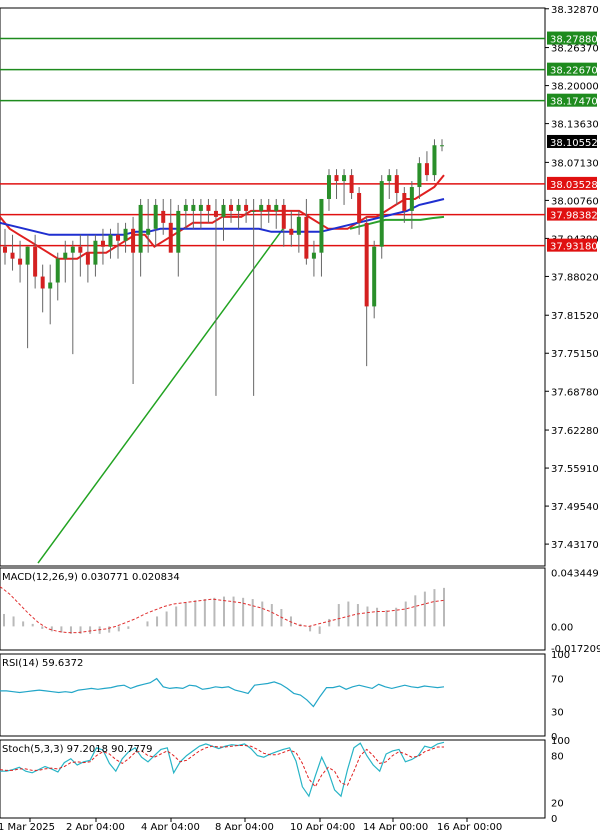  What do you see at coordinates (560, 655) in the screenshot?
I see `rsi-axis-label: 100` at bounding box center [560, 655].